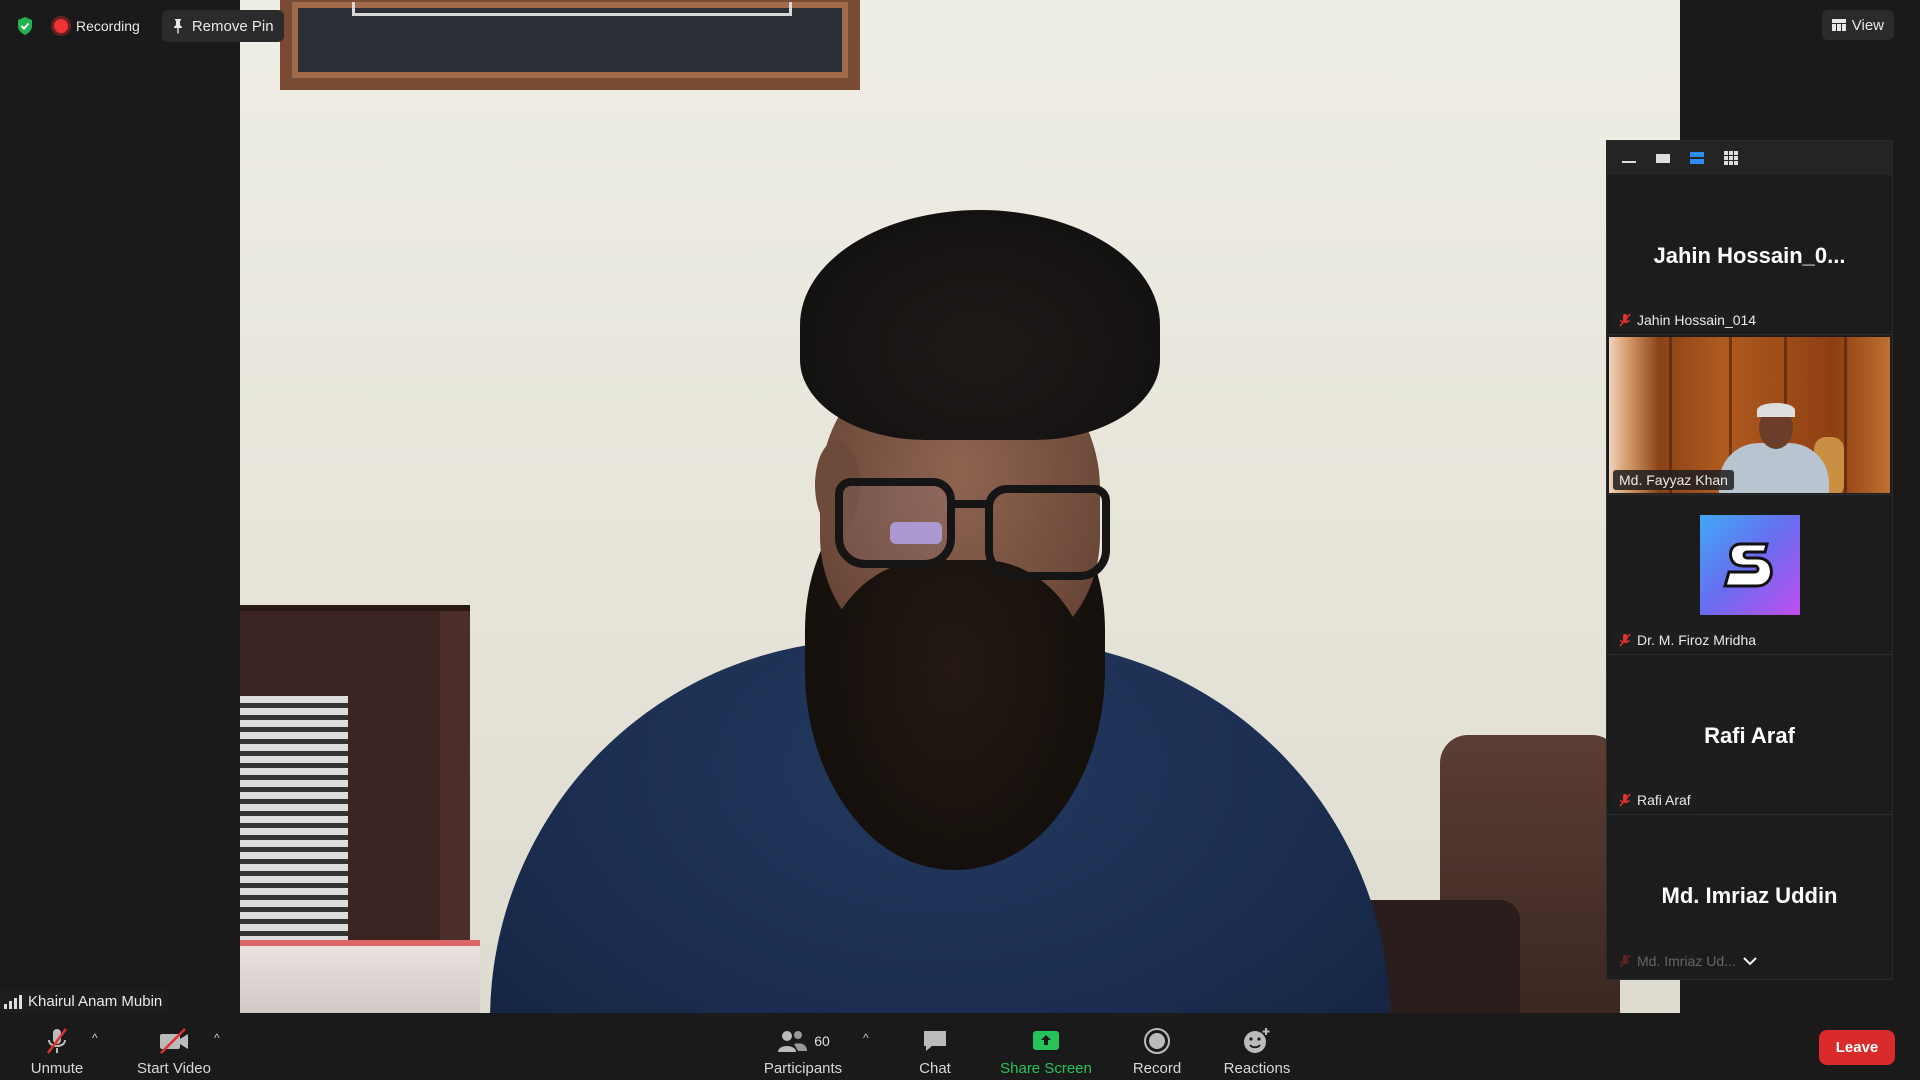  I want to click on start-video-button: Start Video, so click(174, 1049).